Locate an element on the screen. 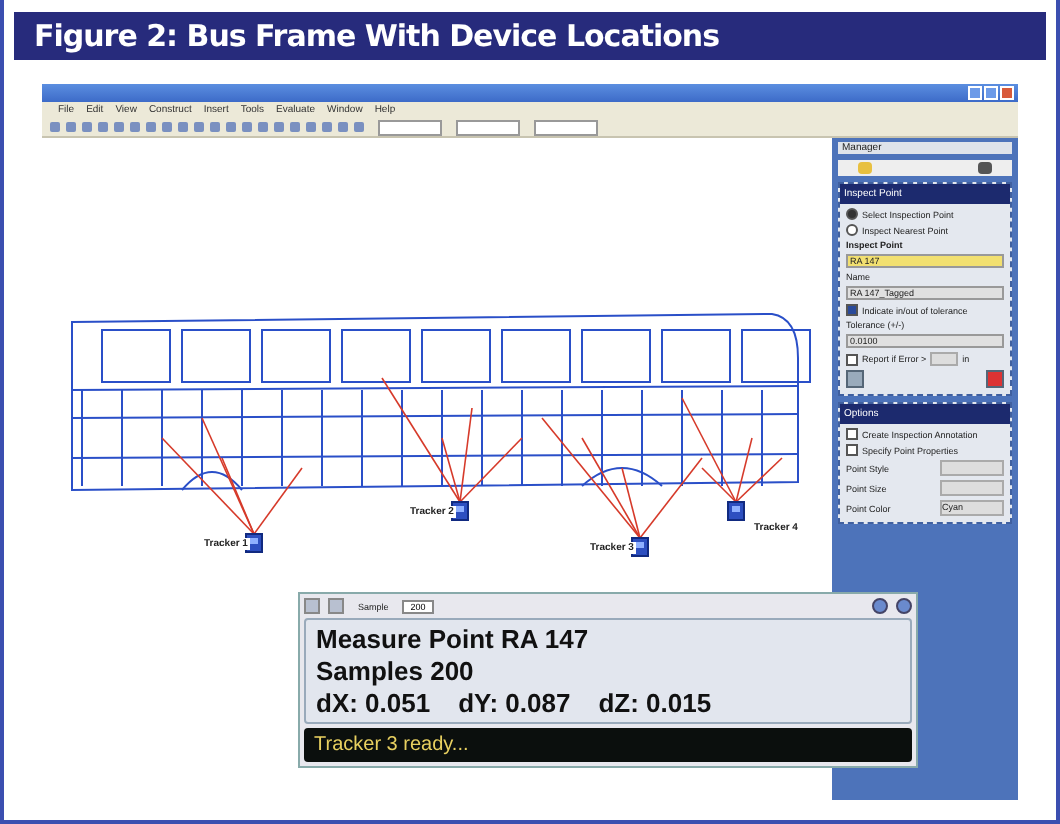 This screenshot has height=824, width=1060. measure-heading: Measure Point RA 147 is located at coordinates (453, 639).